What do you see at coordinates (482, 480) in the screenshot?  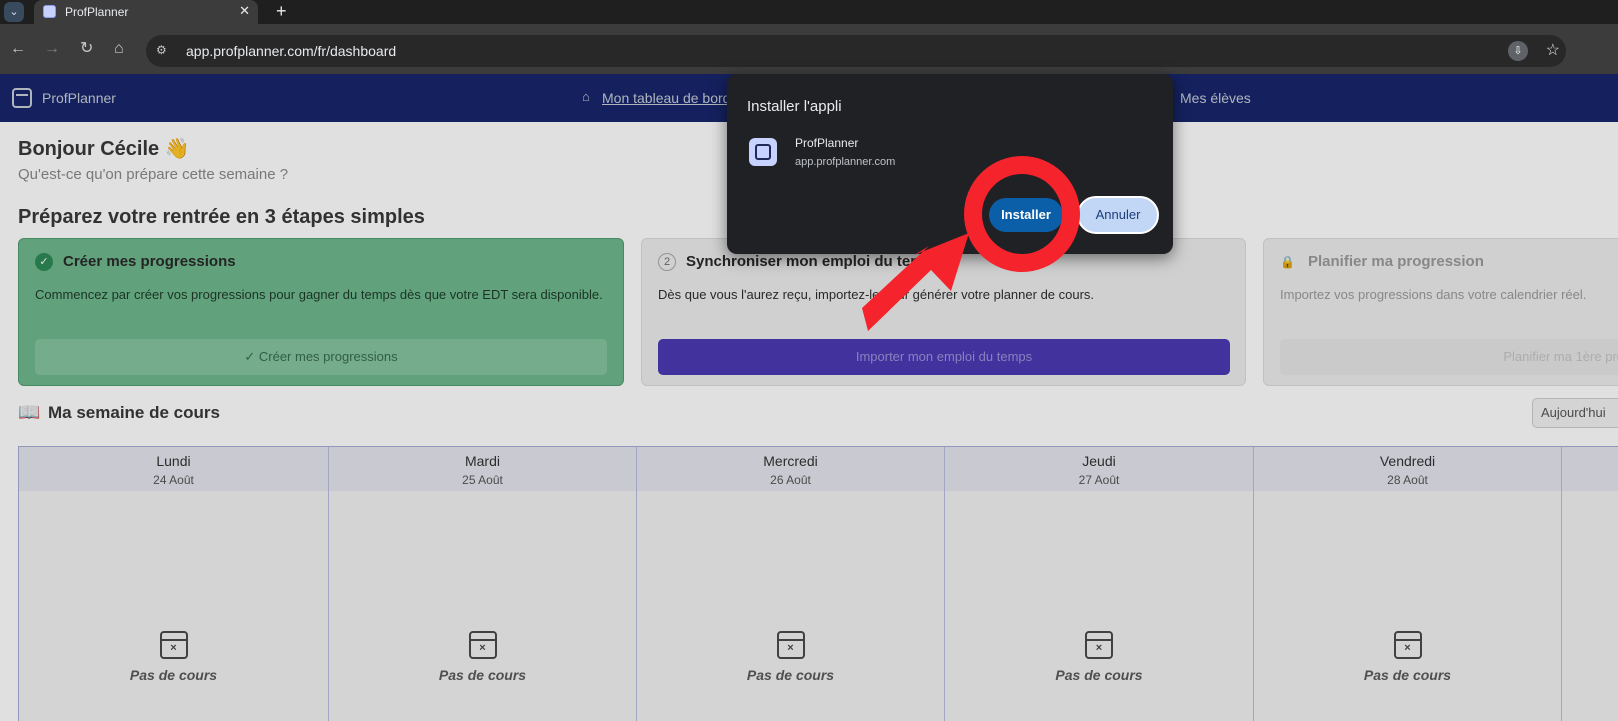 I see `day-date: 25 Août` at bounding box center [482, 480].